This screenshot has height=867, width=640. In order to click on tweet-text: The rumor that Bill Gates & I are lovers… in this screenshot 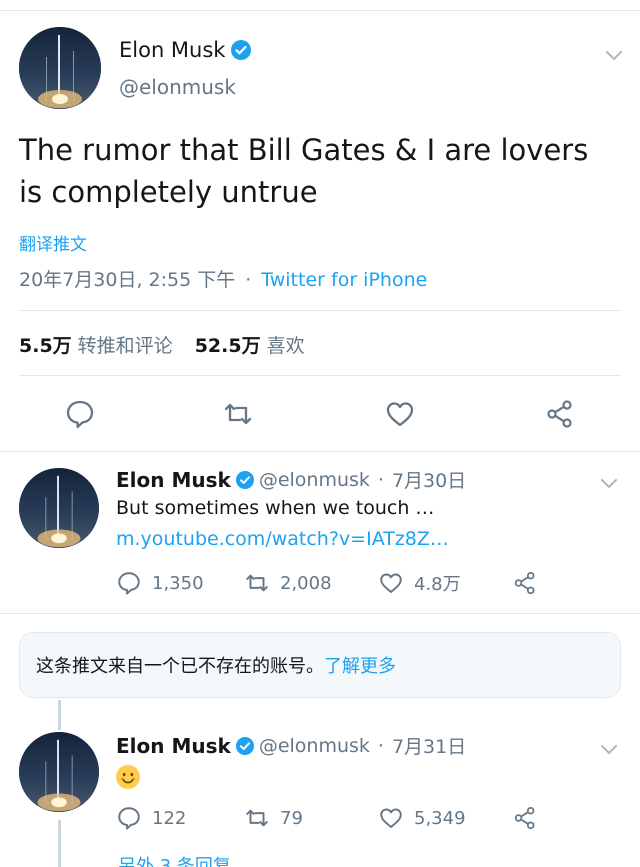, I will do `click(304, 171)`.